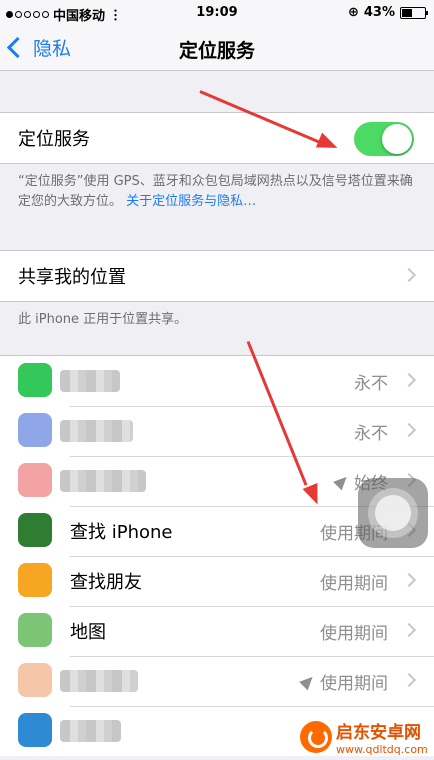 The image size is (434, 760). I want to click on app-blue2-icon, so click(35, 730).